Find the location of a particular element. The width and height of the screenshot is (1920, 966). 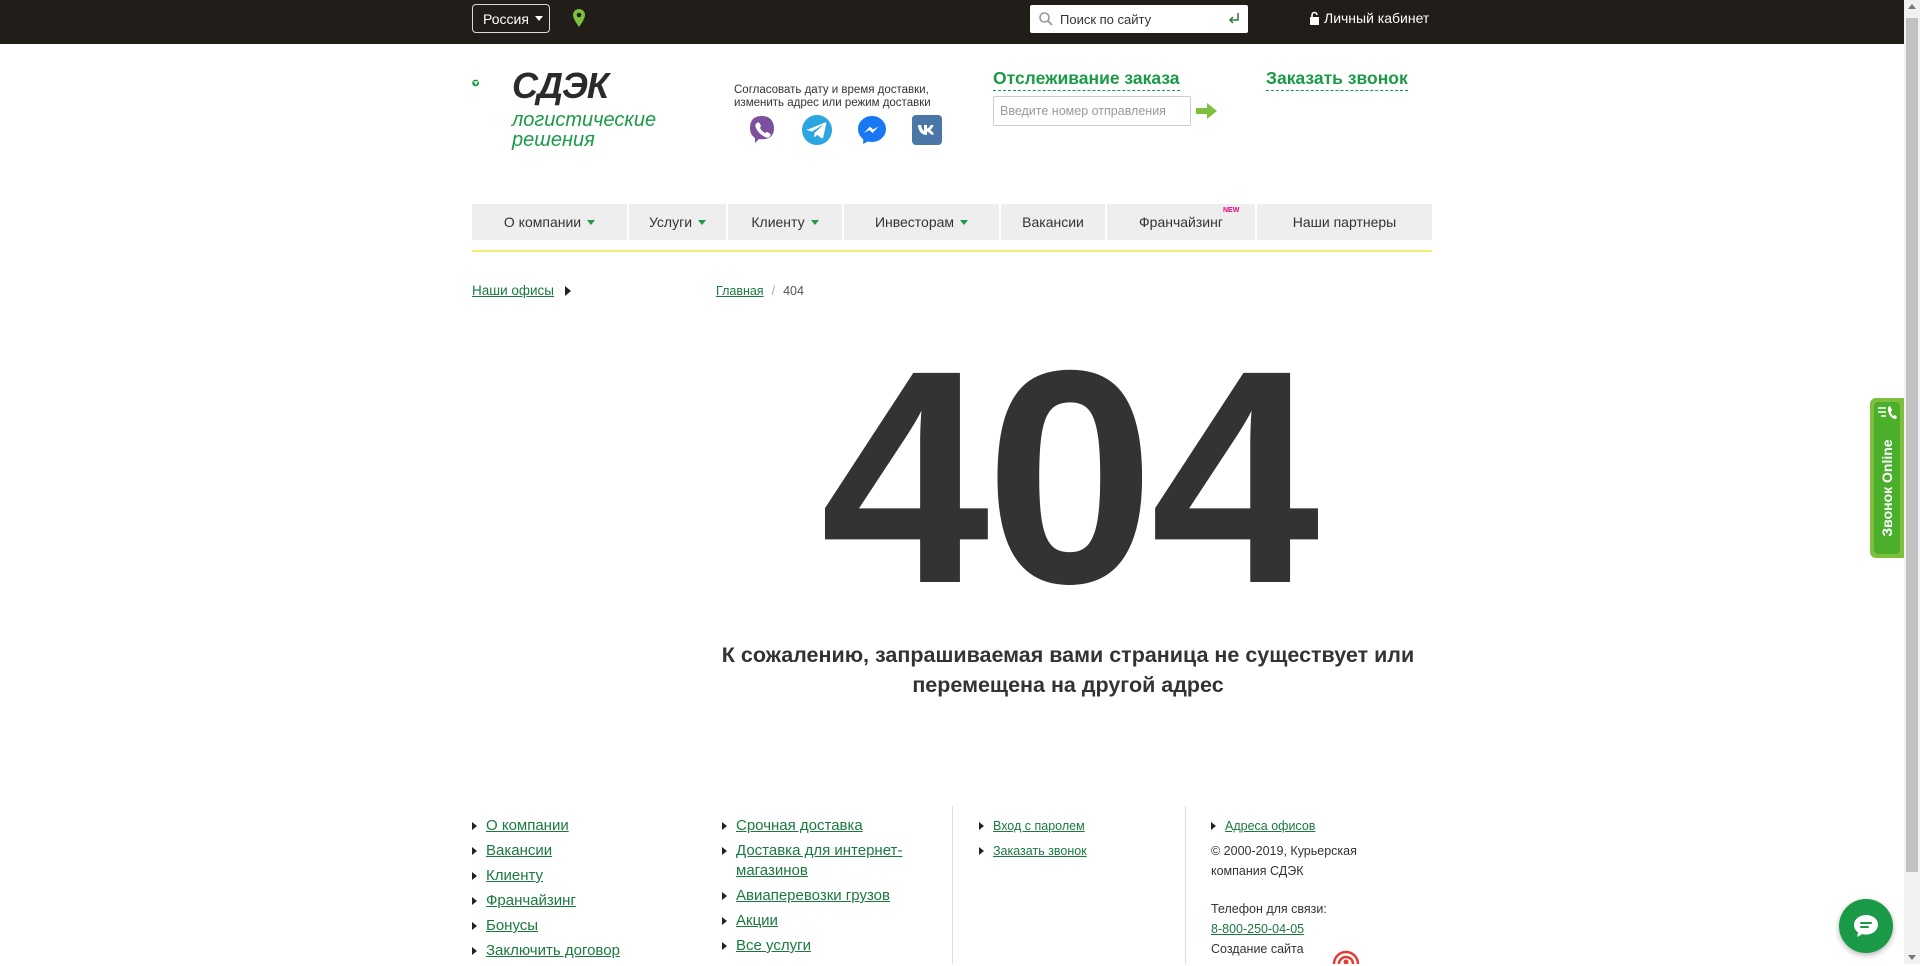

call-online-widget: Звонок Online is located at coordinates (1887, 478).